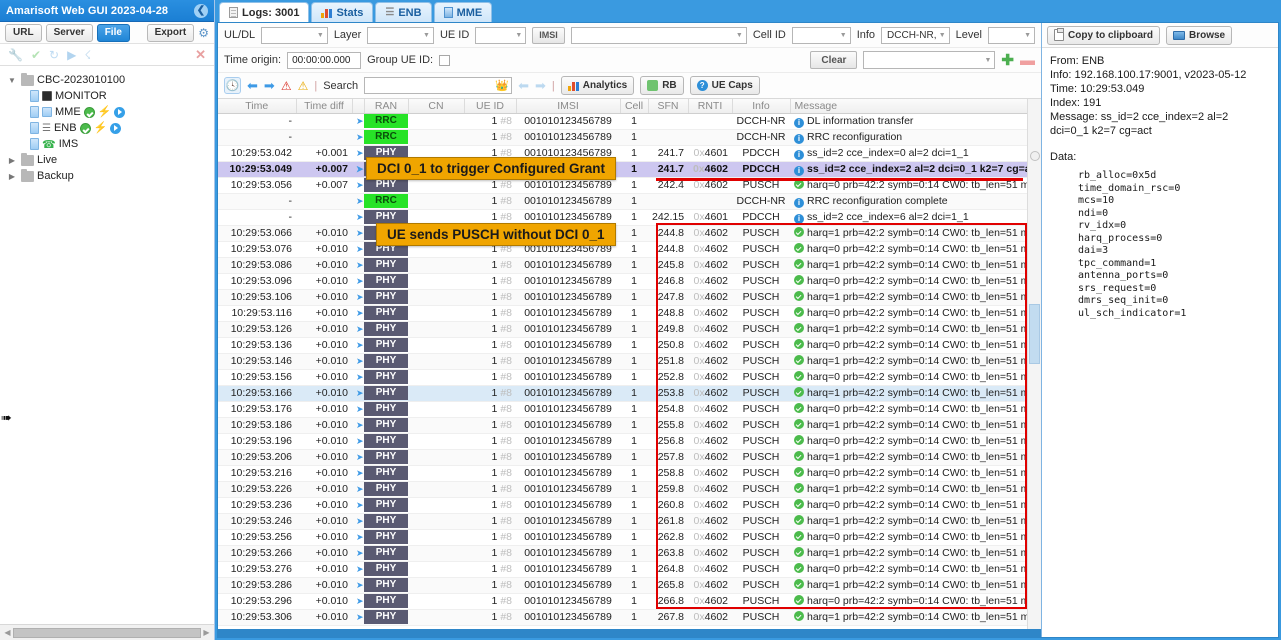 Image resolution: width=1281 pixels, height=640 pixels. Describe the element at coordinates (403, 12) in the screenshot. I see `tab-enb: ☰ ENB` at that location.